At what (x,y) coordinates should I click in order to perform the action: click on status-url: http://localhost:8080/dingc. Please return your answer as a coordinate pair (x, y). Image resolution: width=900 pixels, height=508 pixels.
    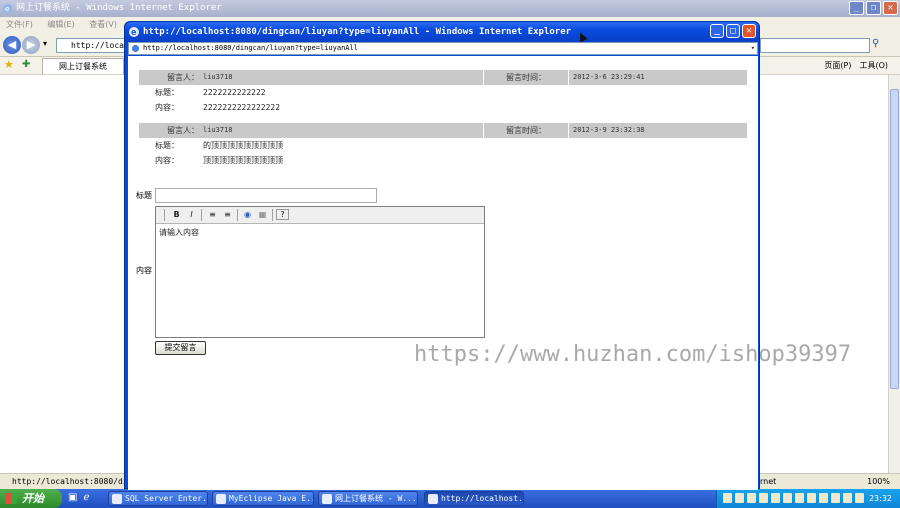
    Looking at the image, I should click on (77, 481).